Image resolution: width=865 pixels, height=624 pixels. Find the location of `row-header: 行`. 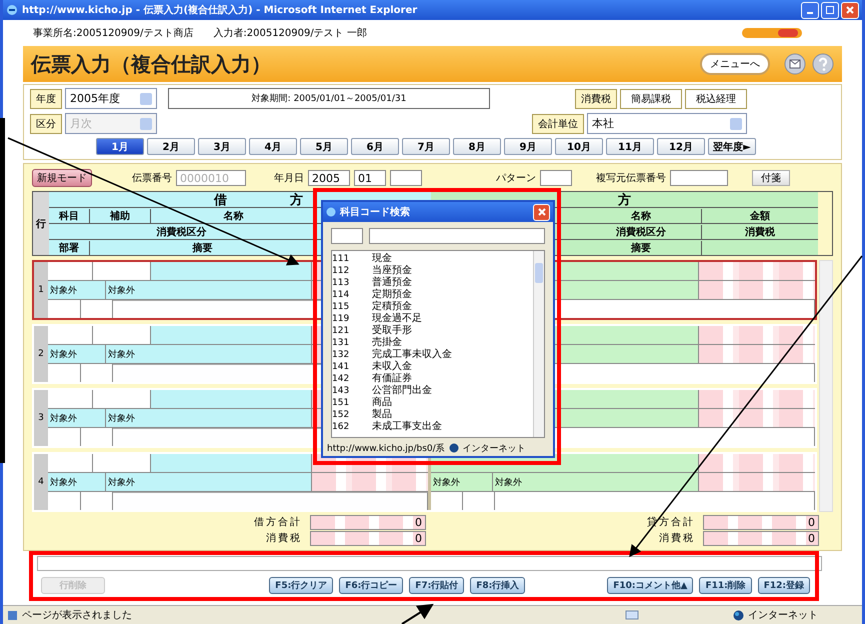

row-header: 行 is located at coordinates (41, 223).